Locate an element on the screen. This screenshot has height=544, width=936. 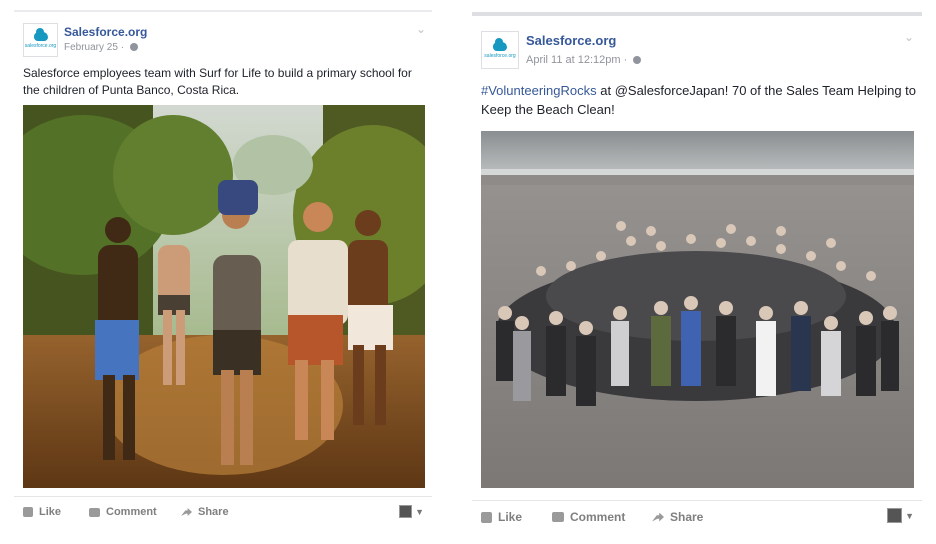
post-timestamp: February 25 · is located at coordinates (101, 47).